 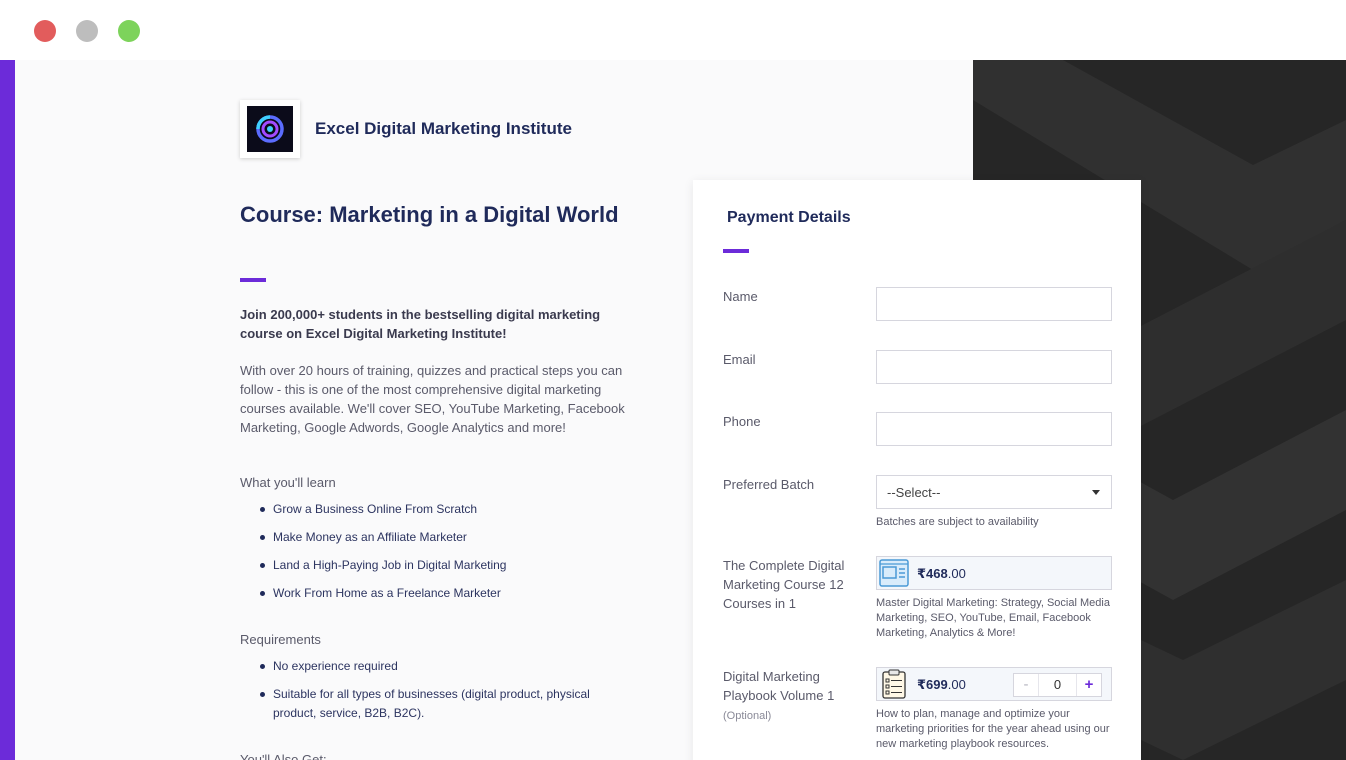 I want to click on quantity-stepper: - 0 +, so click(x=1057, y=685).